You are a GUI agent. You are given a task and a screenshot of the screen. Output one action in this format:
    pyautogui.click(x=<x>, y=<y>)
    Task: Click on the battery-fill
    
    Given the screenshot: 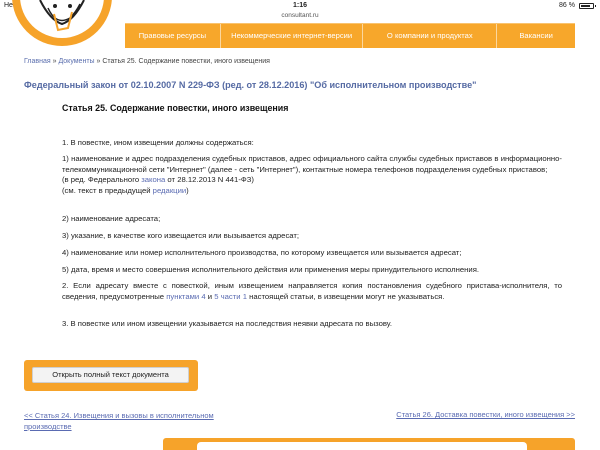 What is the action you would take?
    pyautogui.click(x=586, y=5)
    